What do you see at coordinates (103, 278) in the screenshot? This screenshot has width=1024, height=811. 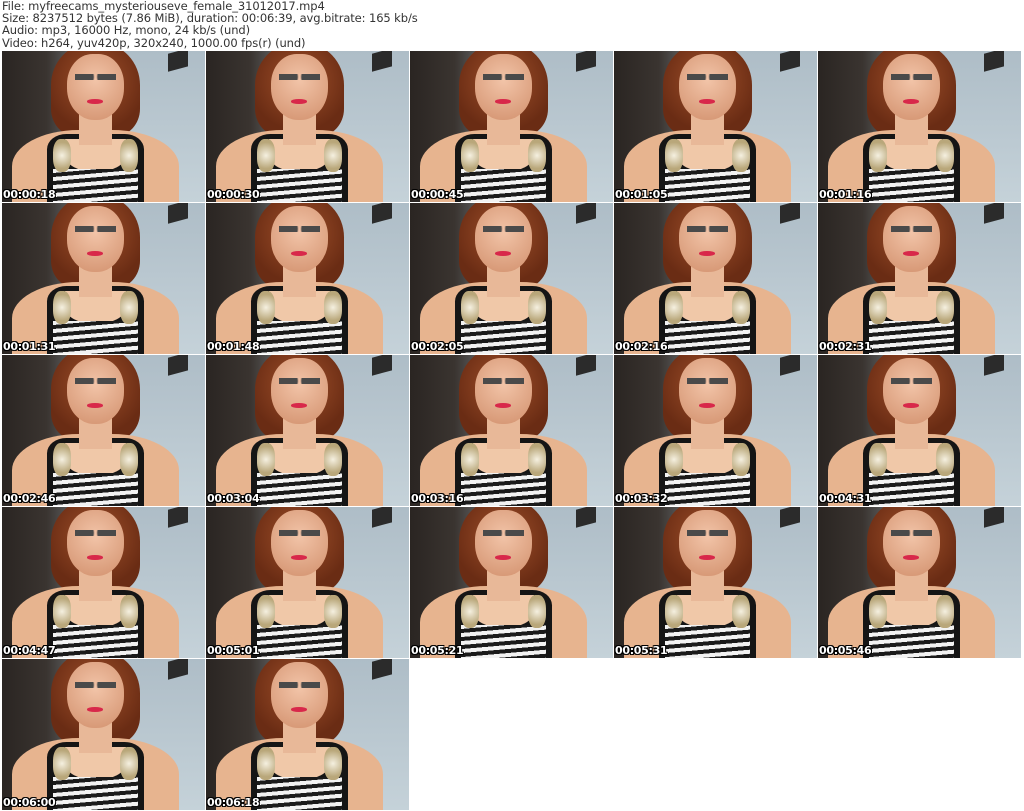 I see `video-frame-thumbnail: 00:01:31` at bounding box center [103, 278].